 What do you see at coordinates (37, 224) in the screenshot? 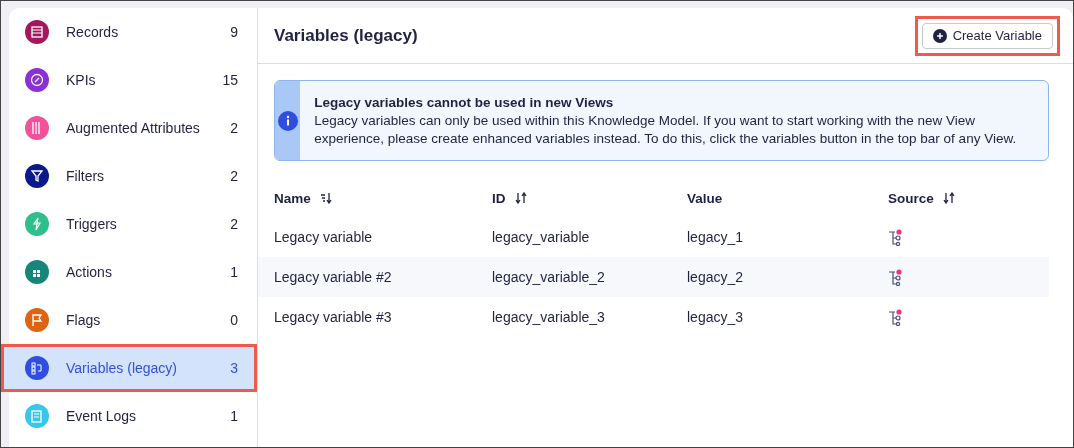
I see `lightning-icon` at bounding box center [37, 224].